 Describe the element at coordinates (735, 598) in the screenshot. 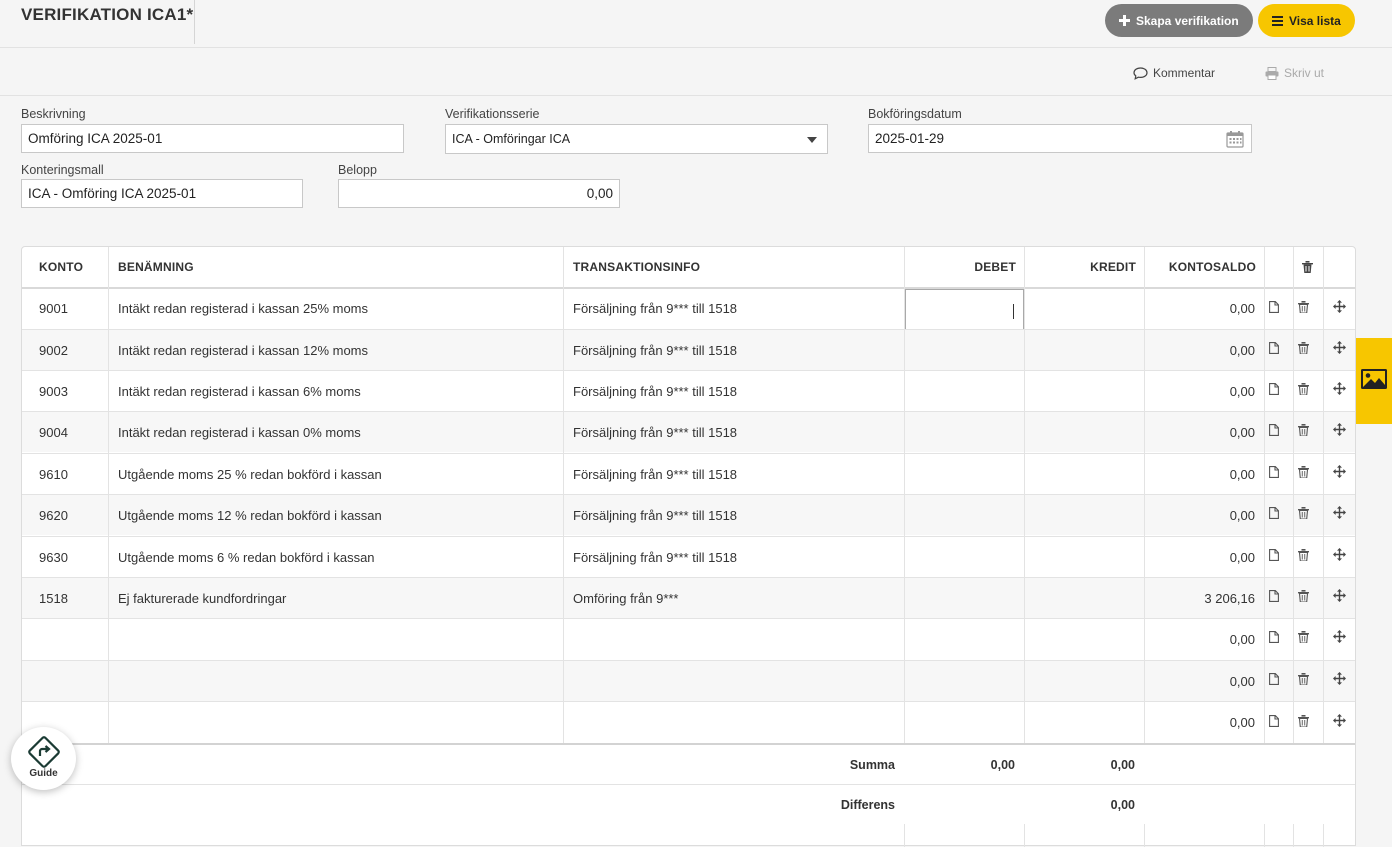

I see `transaktionsinfo-cell: Omföring från 9***` at that location.